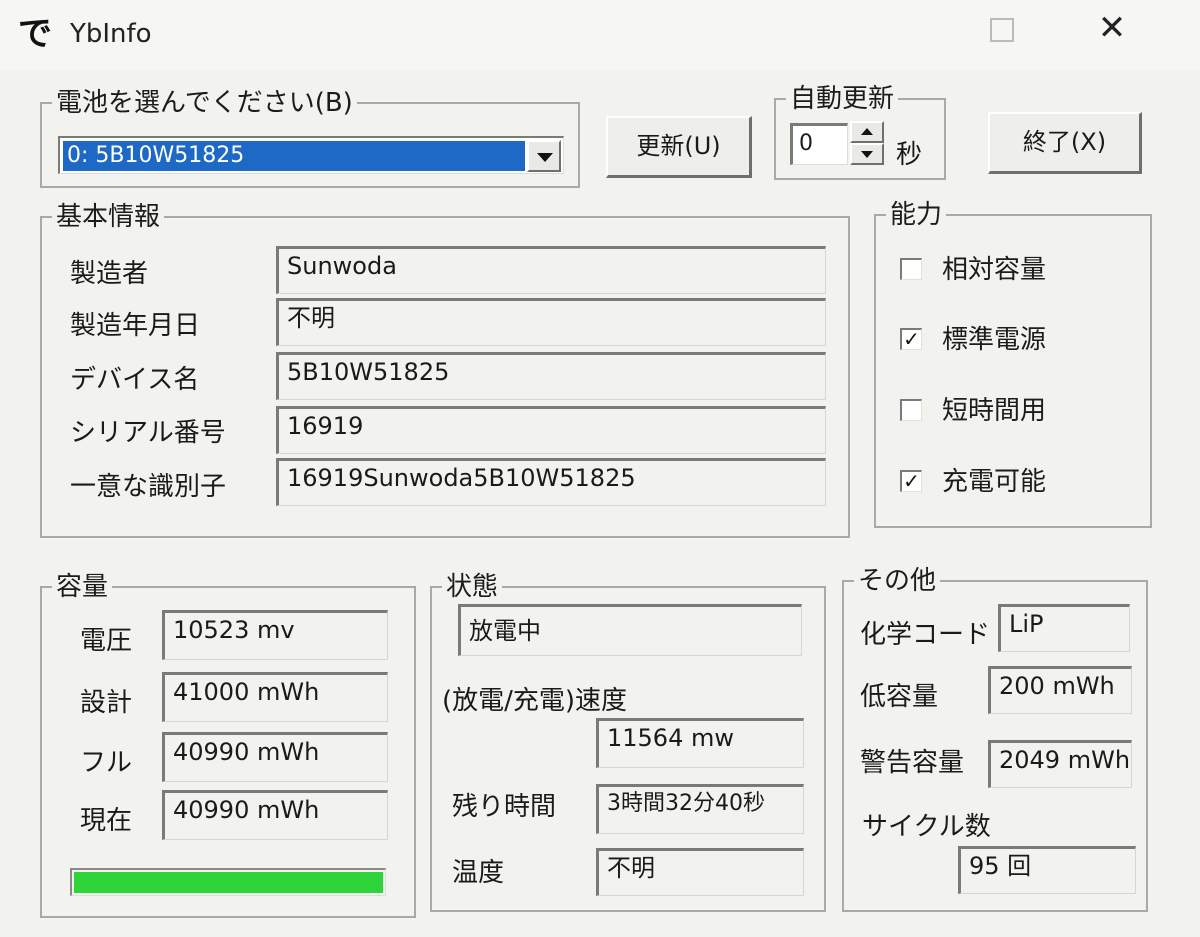 This screenshot has width=1200, height=937. I want to click on manufacture-date-field: 不明, so click(551, 322).